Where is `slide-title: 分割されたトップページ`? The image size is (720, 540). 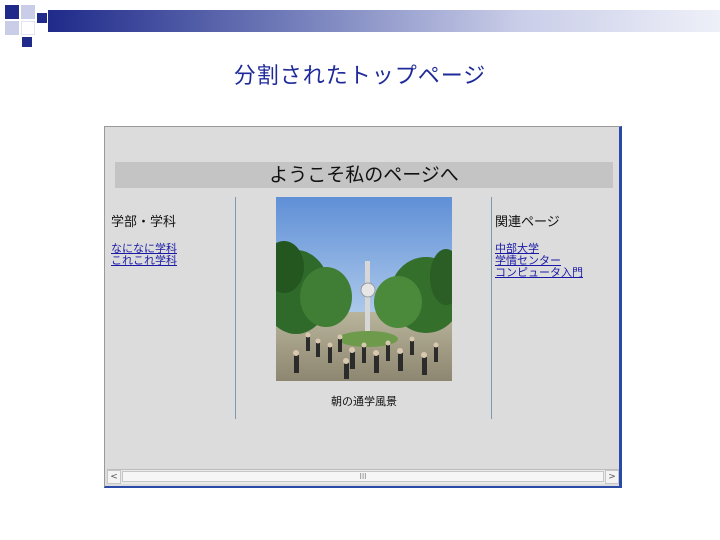
slide-title: 分割されたトップページ is located at coordinates (360, 76).